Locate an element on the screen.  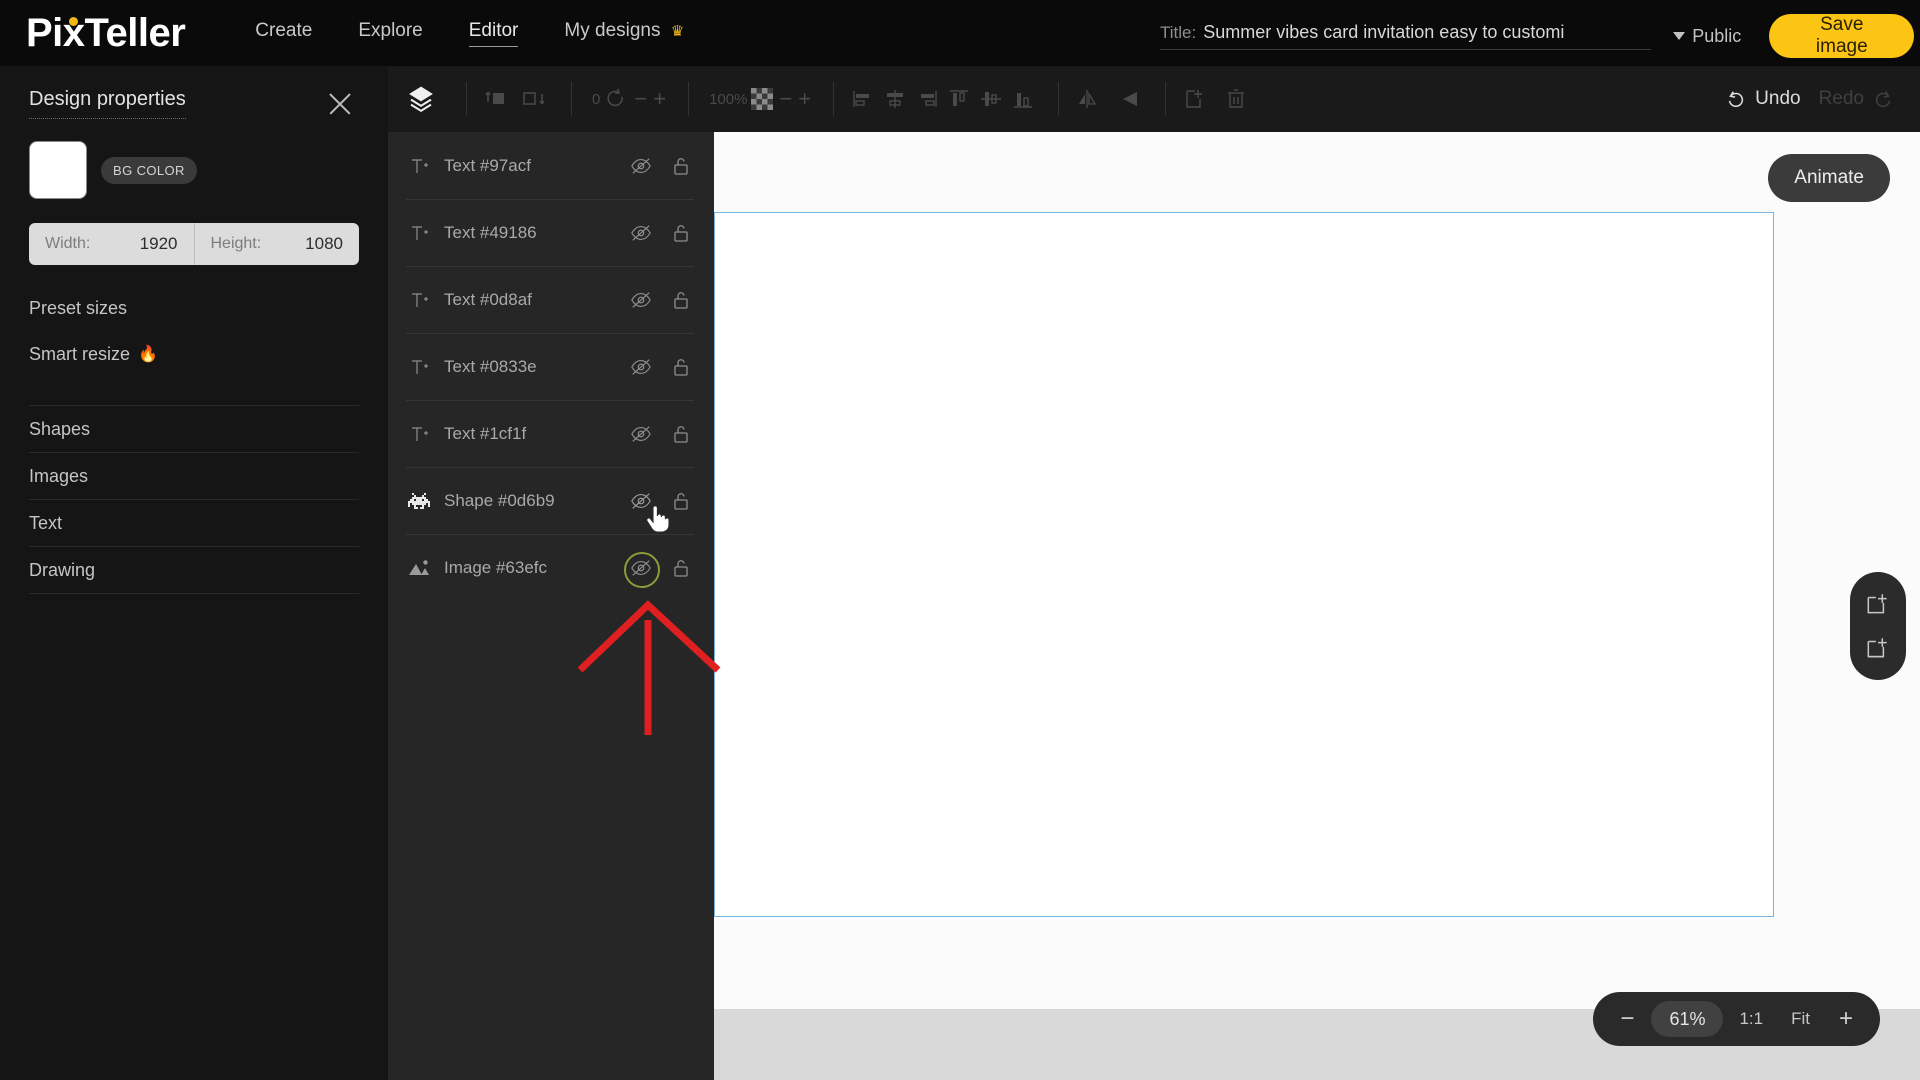
visibility-dropdown: Public is located at coordinates (1707, 36).